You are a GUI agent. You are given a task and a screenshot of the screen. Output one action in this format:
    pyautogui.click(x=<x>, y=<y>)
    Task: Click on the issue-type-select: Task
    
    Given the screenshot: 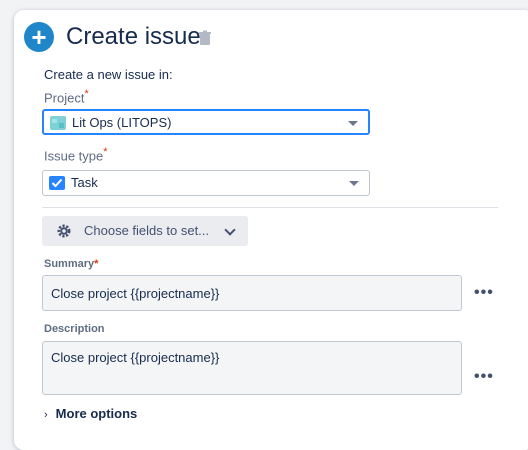 What is the action you would take?
    pyautogui.click(x=206, y=183)
    